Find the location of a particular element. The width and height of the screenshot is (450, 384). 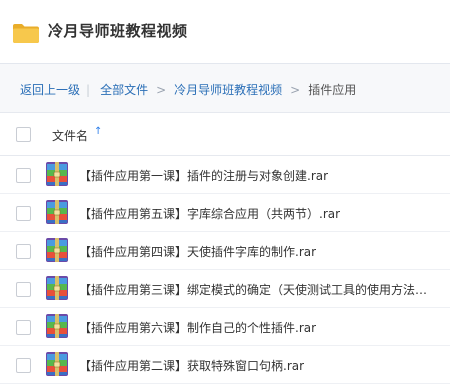

breadcrumb-all-files: 全部文件 is located at coordinates (124, 89).